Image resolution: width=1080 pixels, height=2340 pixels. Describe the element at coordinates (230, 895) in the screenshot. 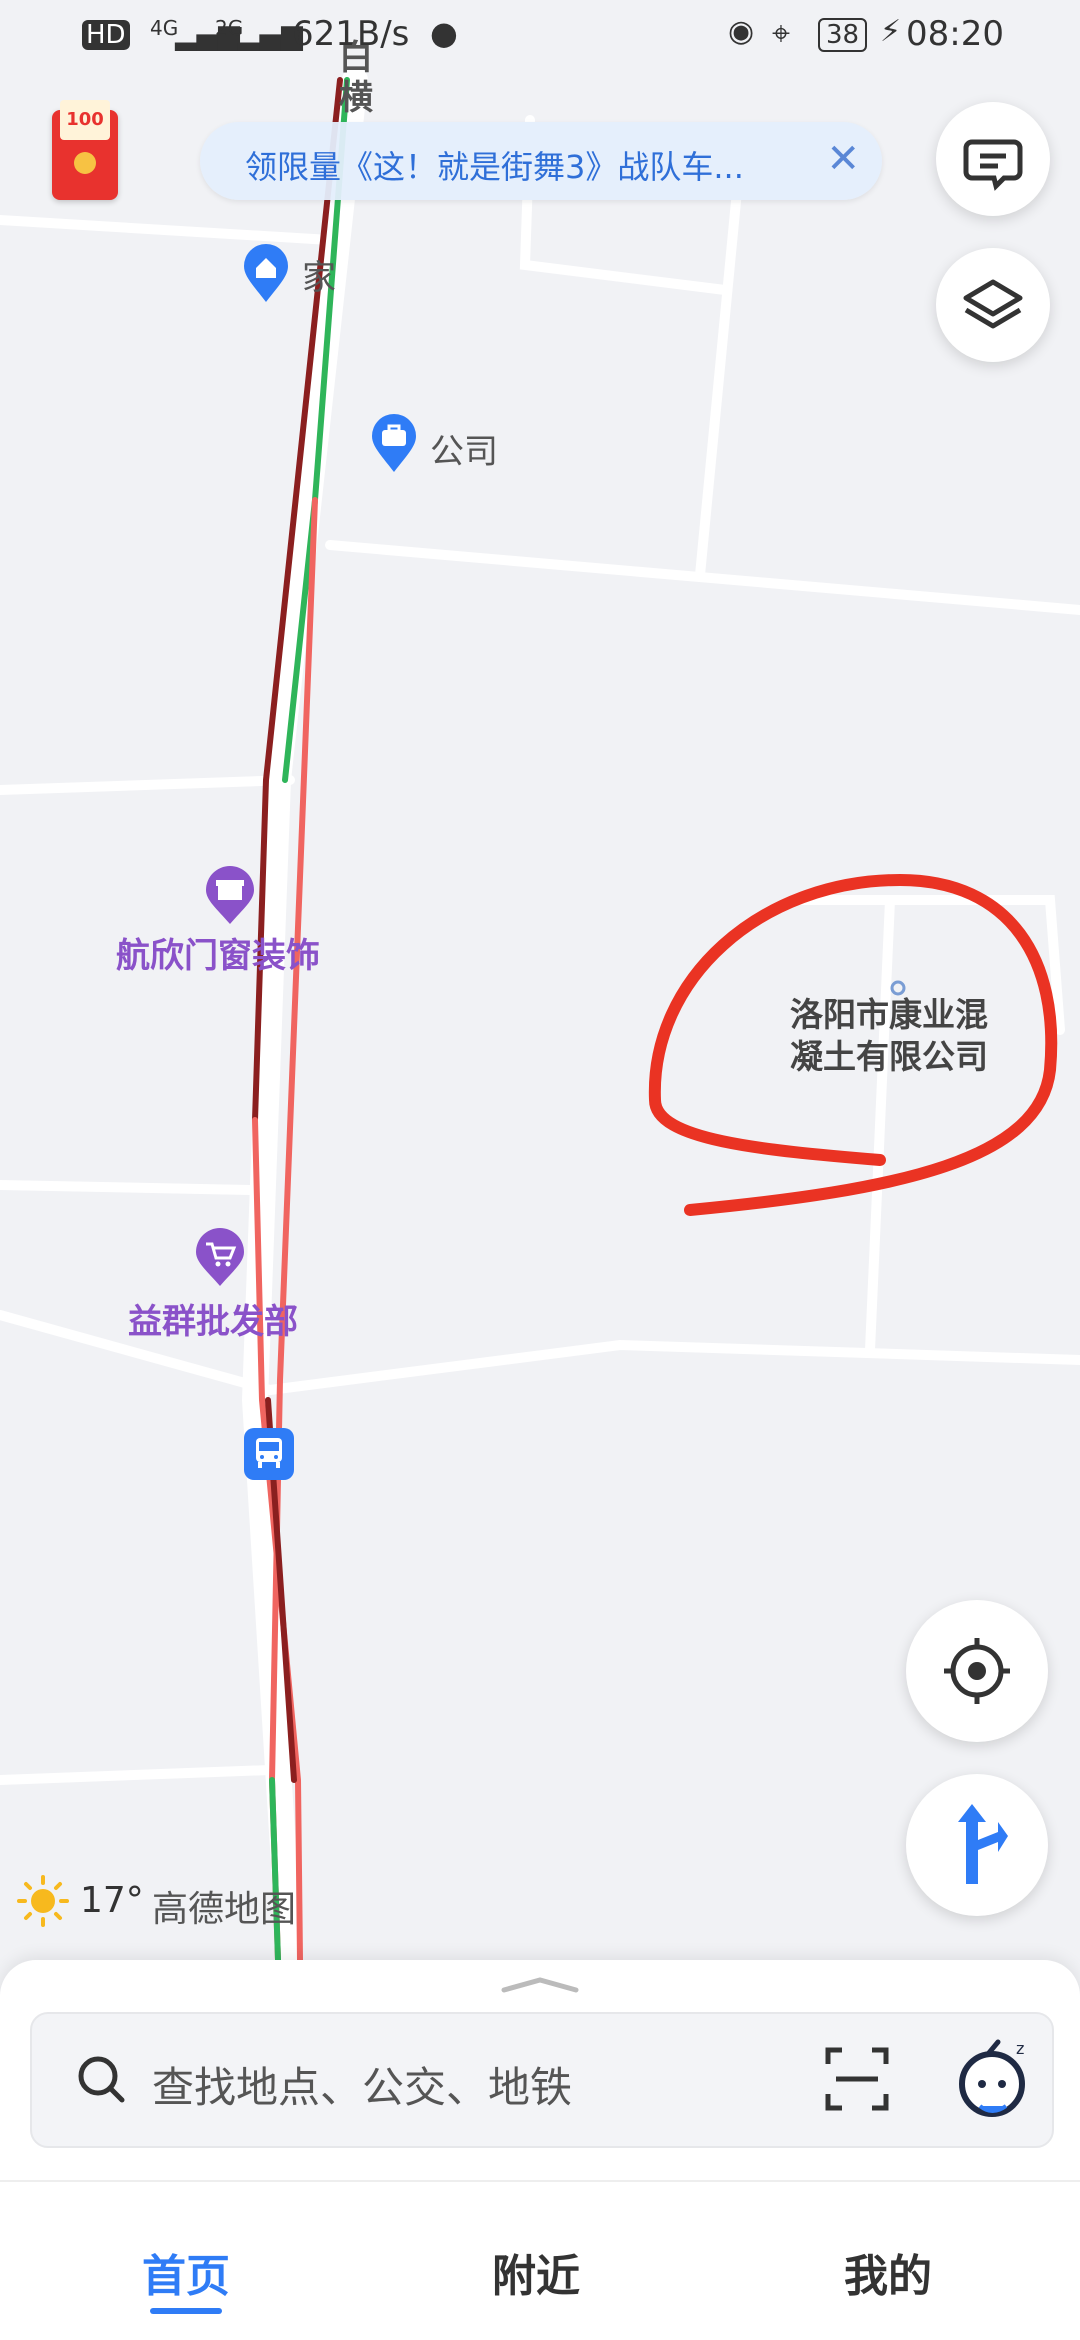

I see `shop-pin-icon` at that location.